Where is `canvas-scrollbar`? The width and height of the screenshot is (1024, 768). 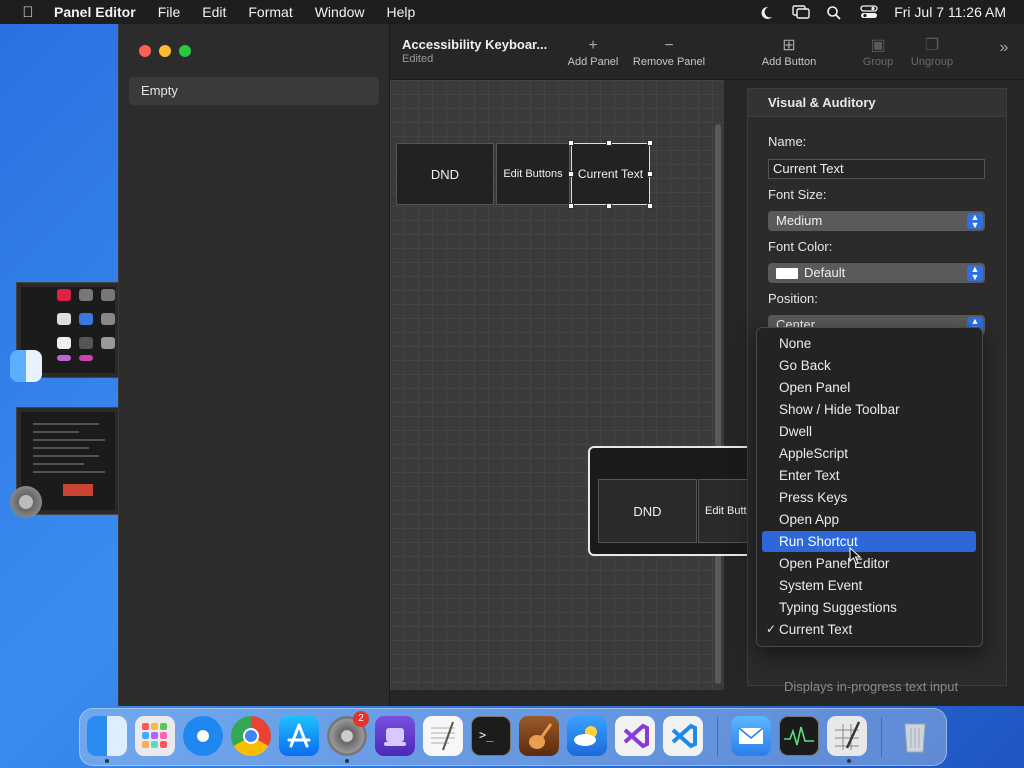
canvas-scrollbar is located at coordinates (718, 404).